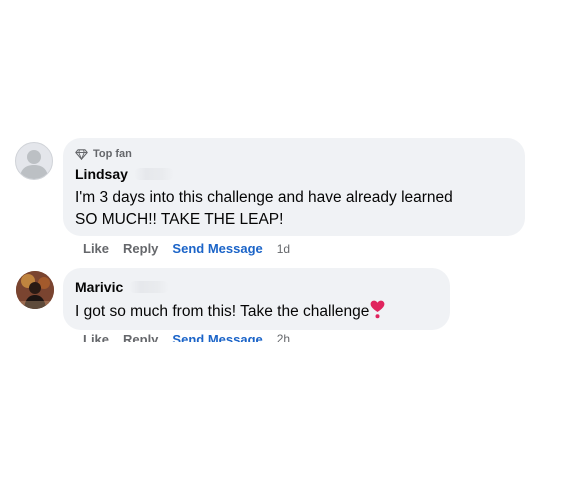 This screenshot has width=573, height=480. I want to click on diamond-icon, so click(81, 154).